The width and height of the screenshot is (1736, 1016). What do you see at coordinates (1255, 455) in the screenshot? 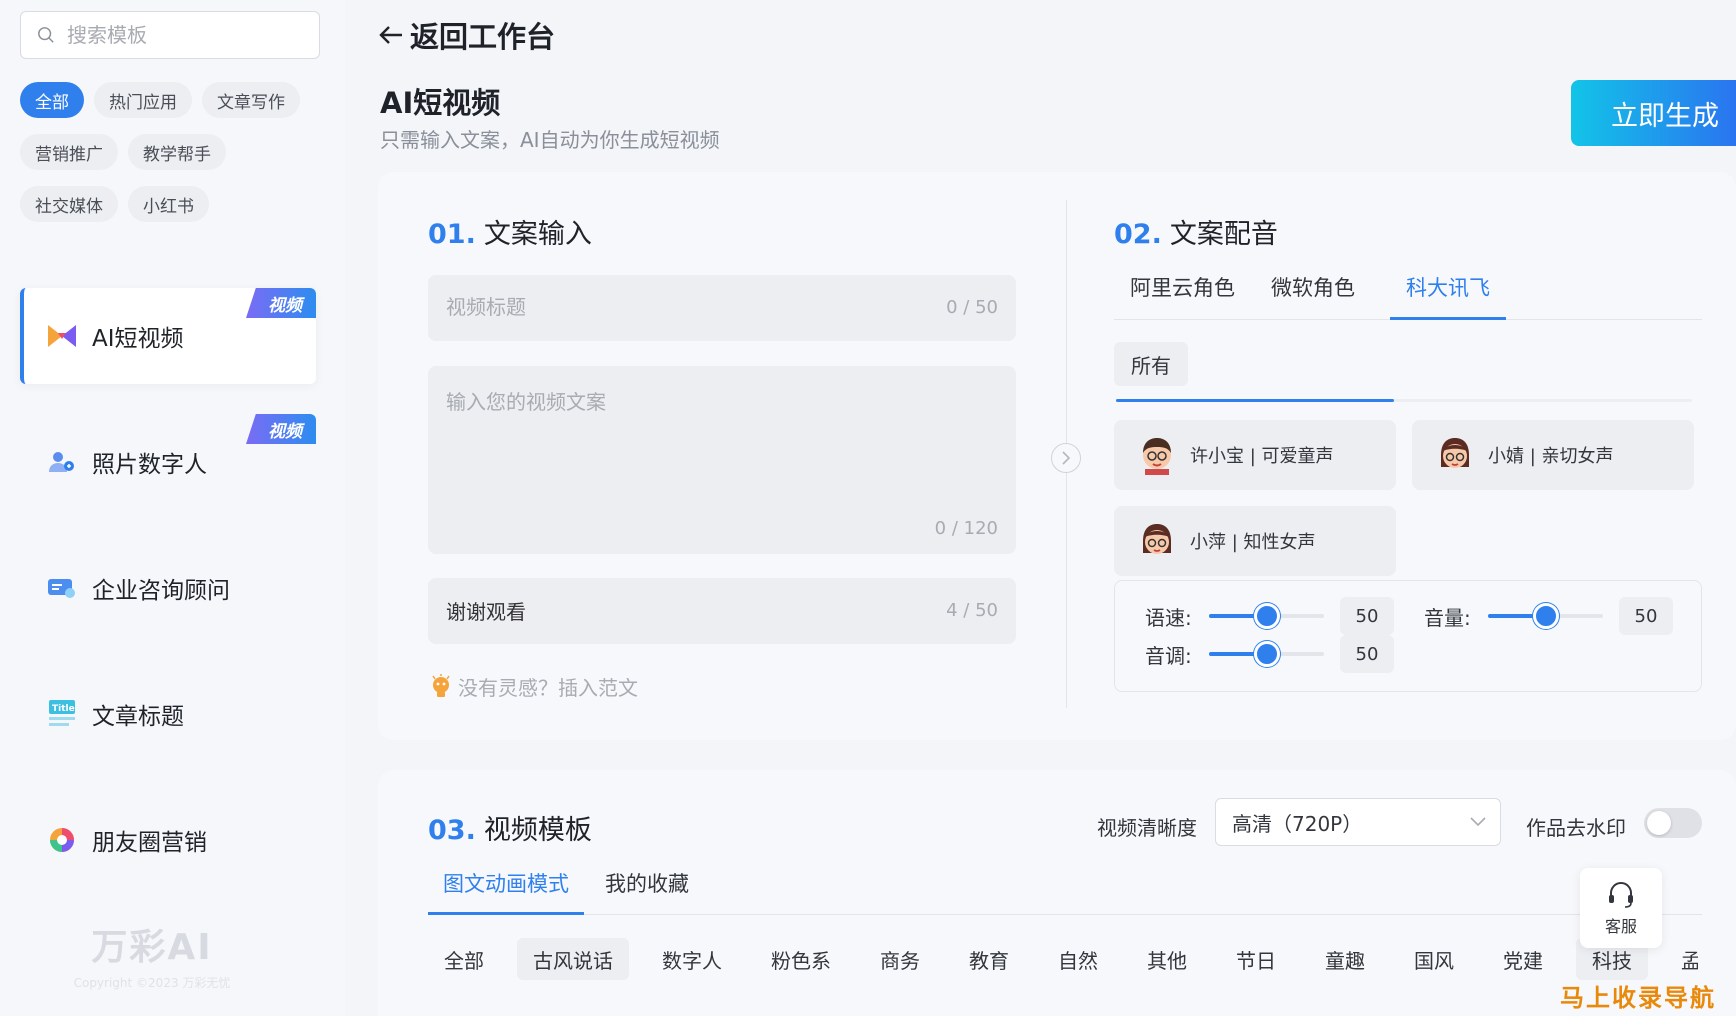
I see `voice-card: 许小宝 | 可爱童声` at bounding box center [1255, 455].